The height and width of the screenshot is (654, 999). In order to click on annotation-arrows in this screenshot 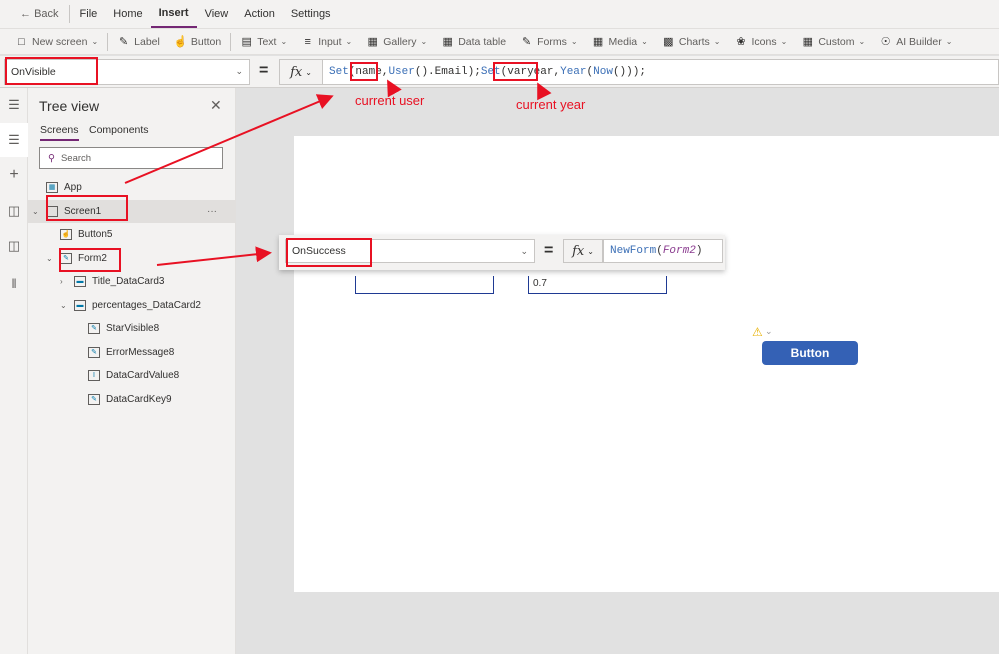, I will do `click(338, 172)`.